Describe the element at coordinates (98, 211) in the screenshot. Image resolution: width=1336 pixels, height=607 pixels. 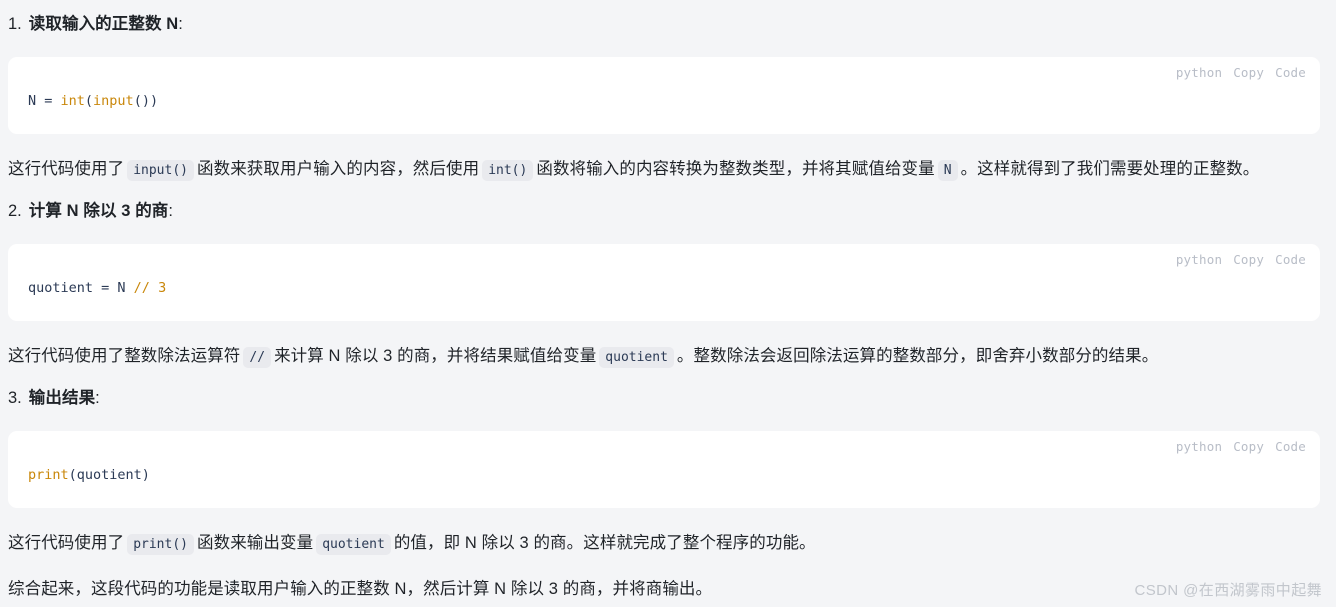
I see `step-title: 计算 N 除以 3 的商` at that location.